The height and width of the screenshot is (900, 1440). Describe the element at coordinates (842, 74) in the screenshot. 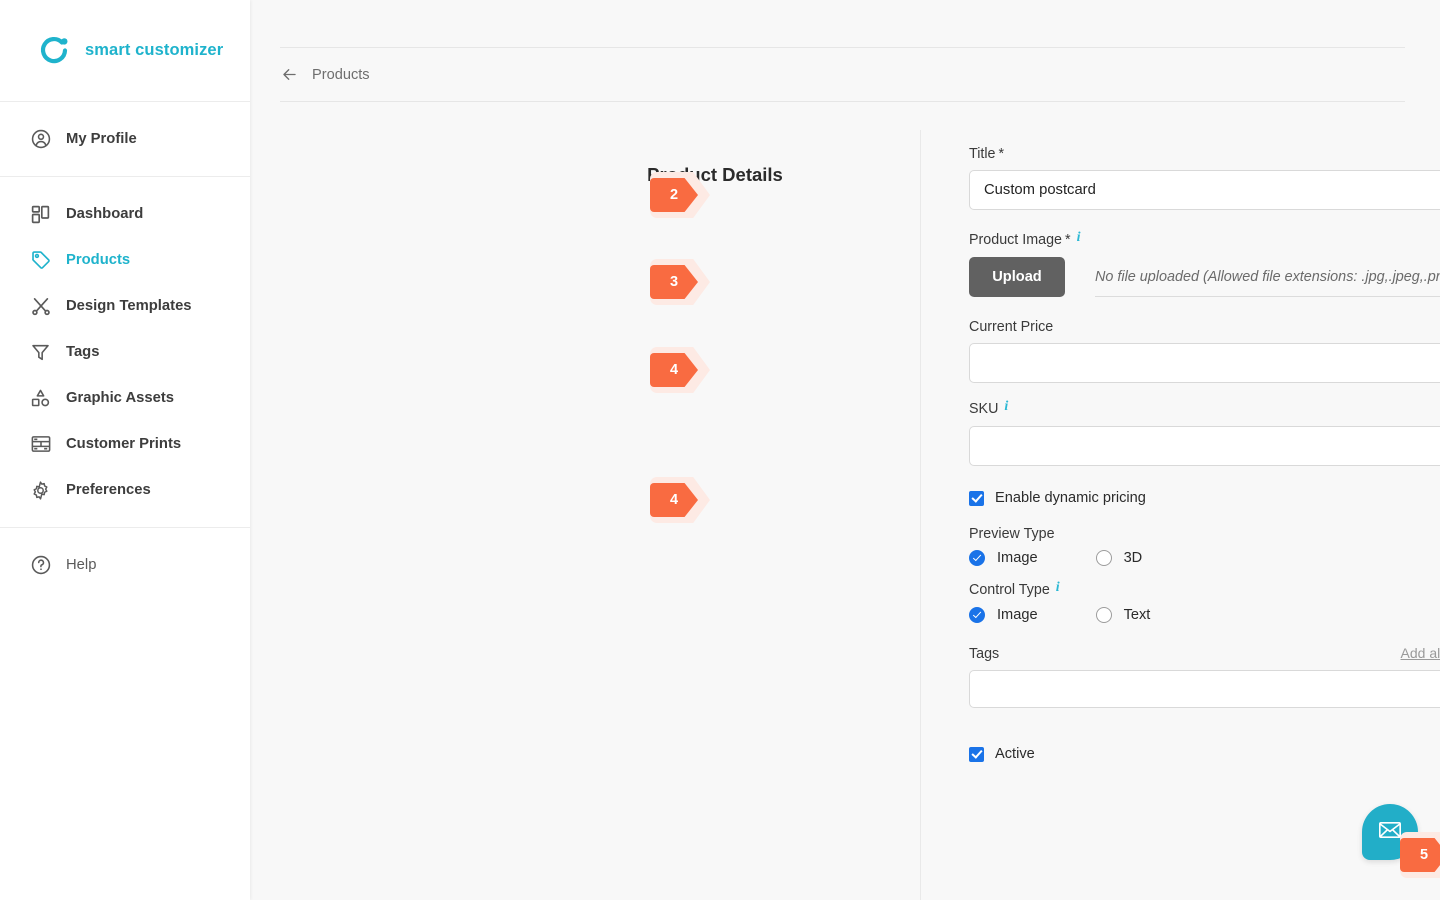

I see `breadcrumb-bar: Products` at that location.